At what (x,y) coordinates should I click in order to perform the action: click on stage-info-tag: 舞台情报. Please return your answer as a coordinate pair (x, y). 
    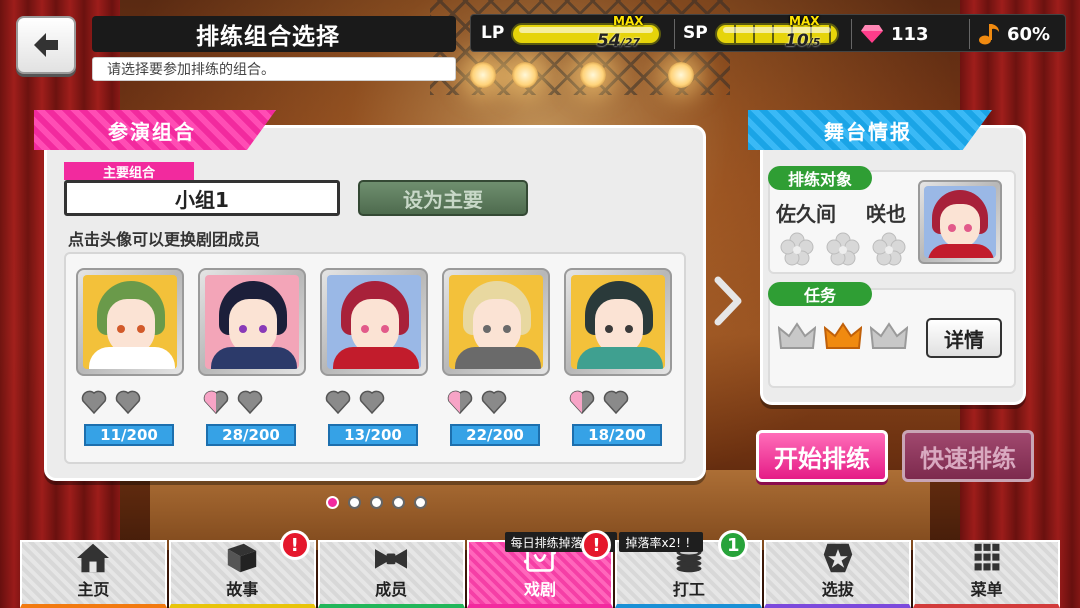
    Looking at the image, I should click on (870, 130).